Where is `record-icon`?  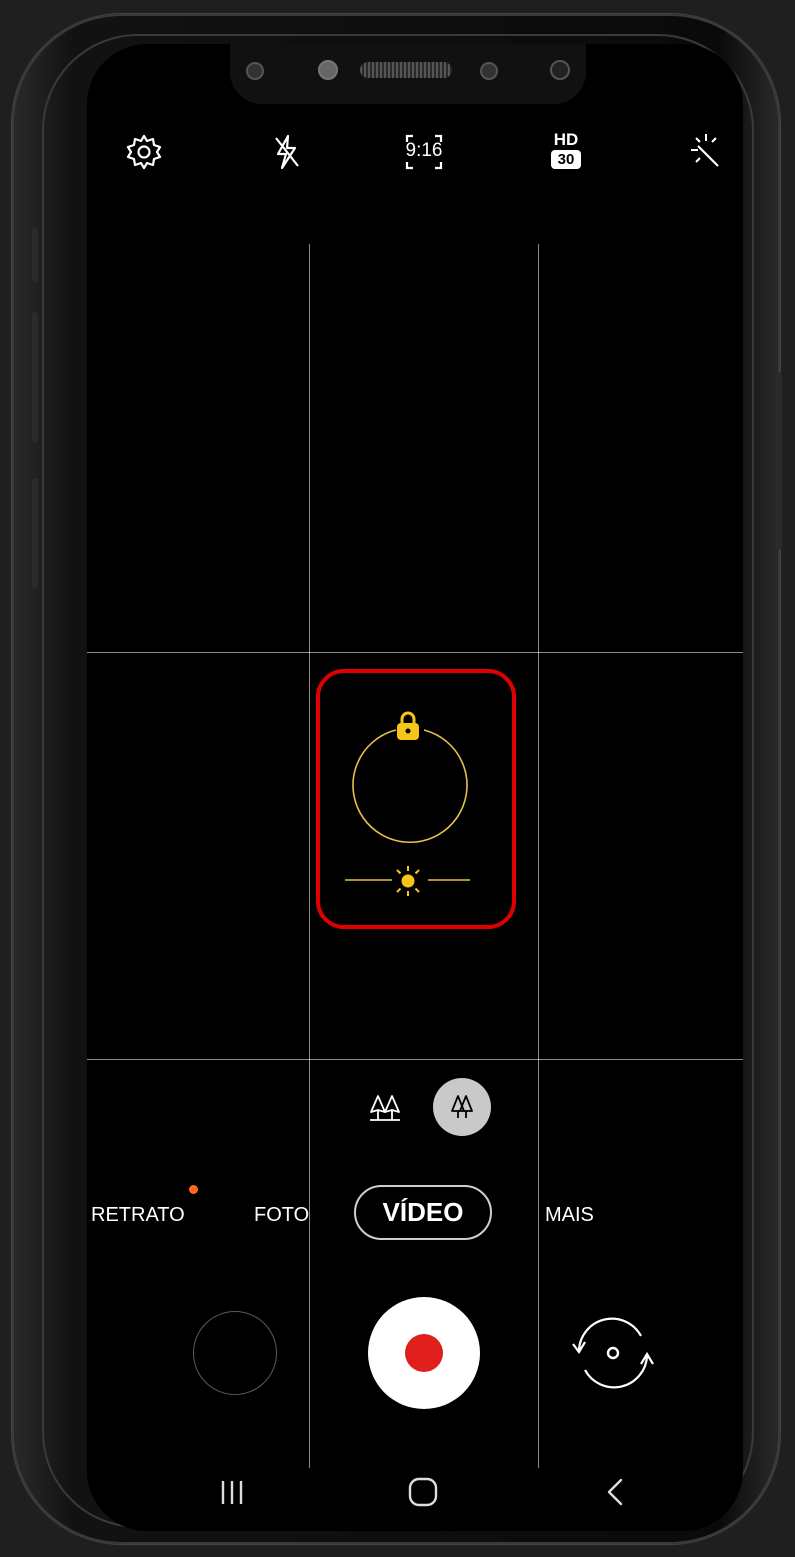 record-icon is located at coordinates (424, 1353).